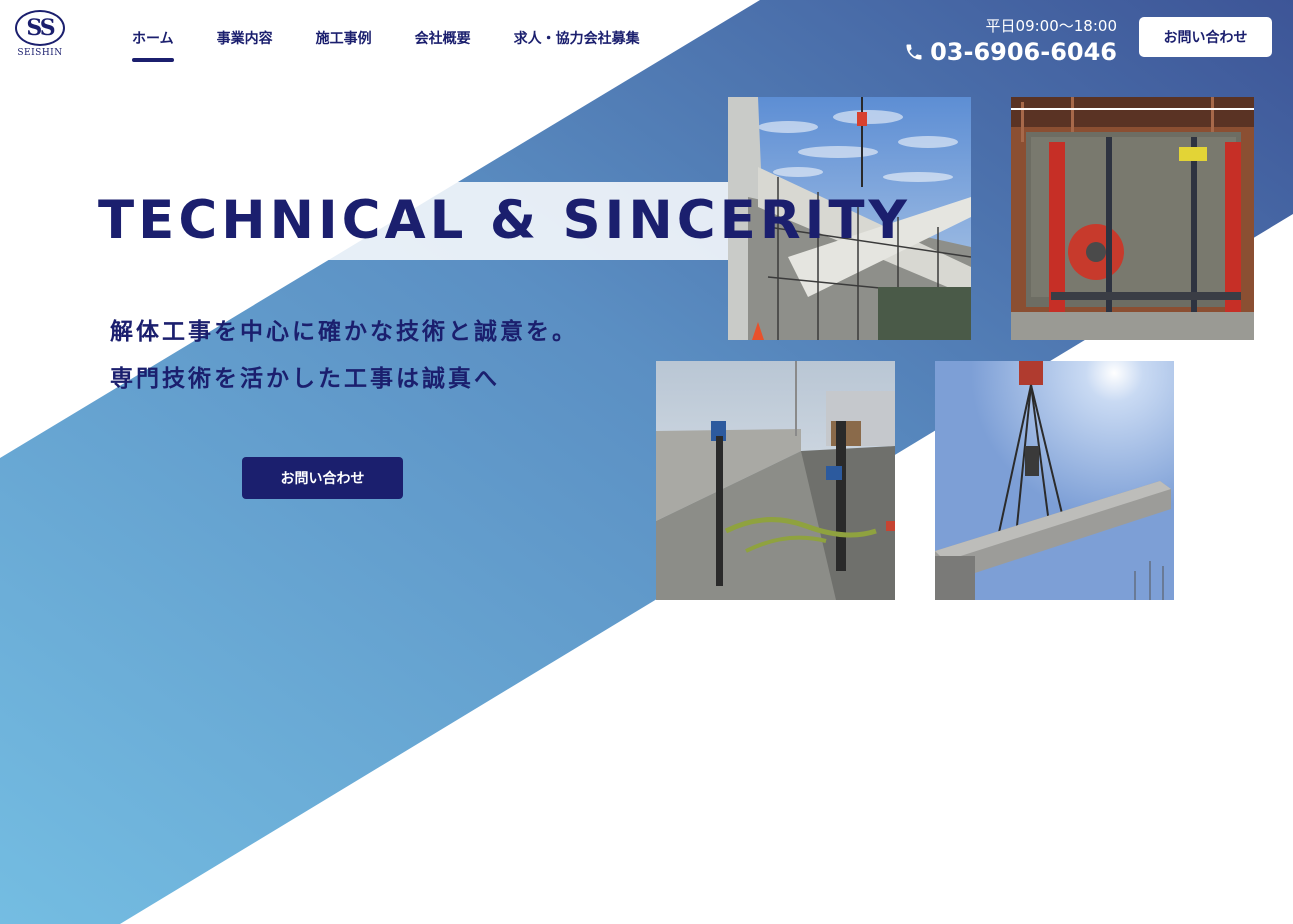 The height and width of the screenshot is (924, 1293). What do you see at coordinates (577, 43) in the screenshot?
I see `nav-item-recruit: 求人・協力会社募集` at bounding box center [577, 43].